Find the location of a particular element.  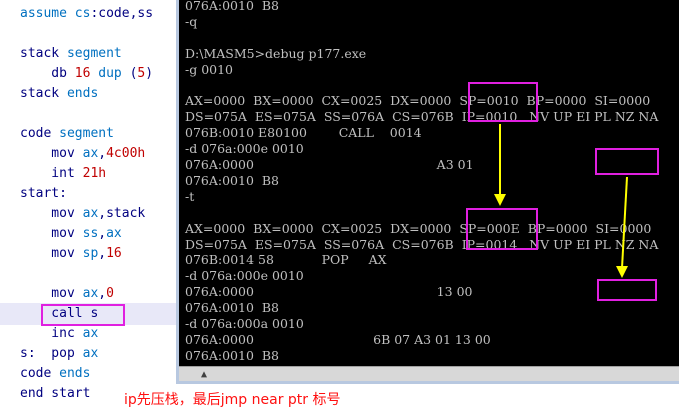

arrow-stack-head is located at coordinates (622, 272).